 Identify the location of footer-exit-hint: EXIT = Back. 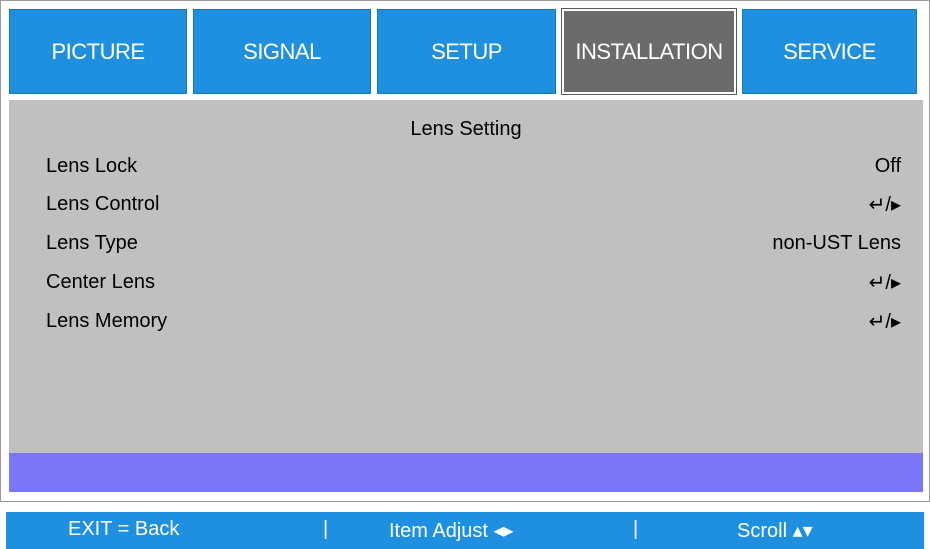
(124, 529).